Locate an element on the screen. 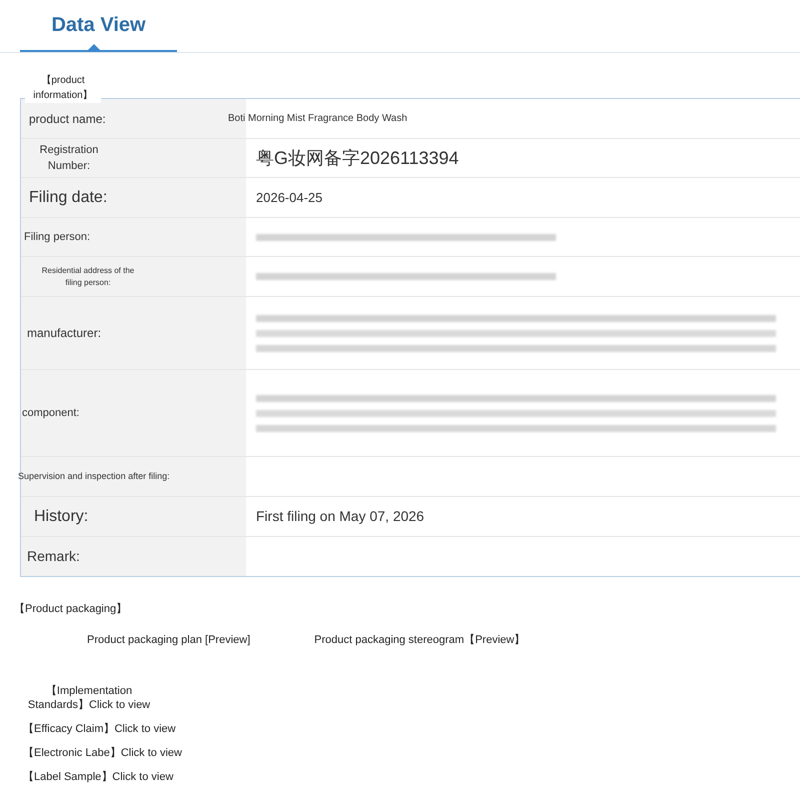 This screenshot has height=800, width=800. field-value: First filing on May 07, 2026 is located at coordinates (339, 516).